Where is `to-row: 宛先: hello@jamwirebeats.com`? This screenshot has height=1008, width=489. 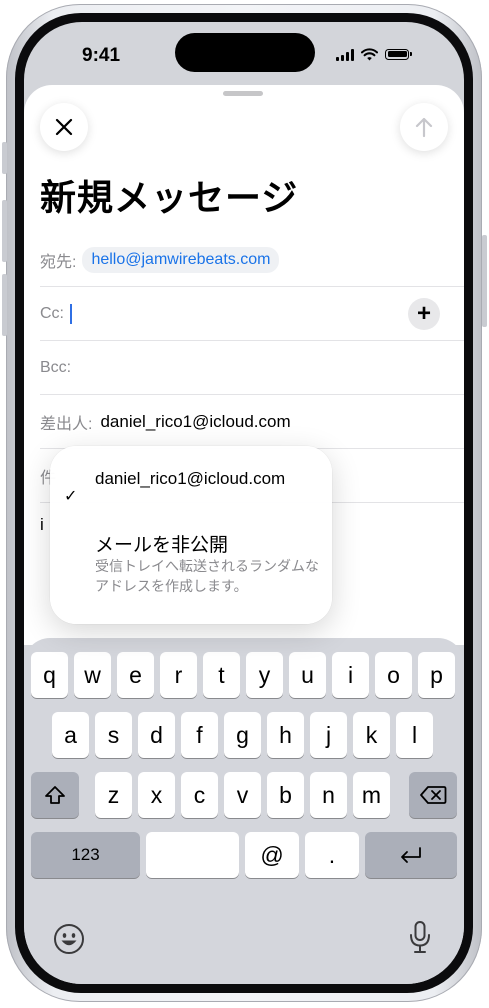 to-row: 宛先: hello@jamwirebeats.com is located at coordinates (252, 260).